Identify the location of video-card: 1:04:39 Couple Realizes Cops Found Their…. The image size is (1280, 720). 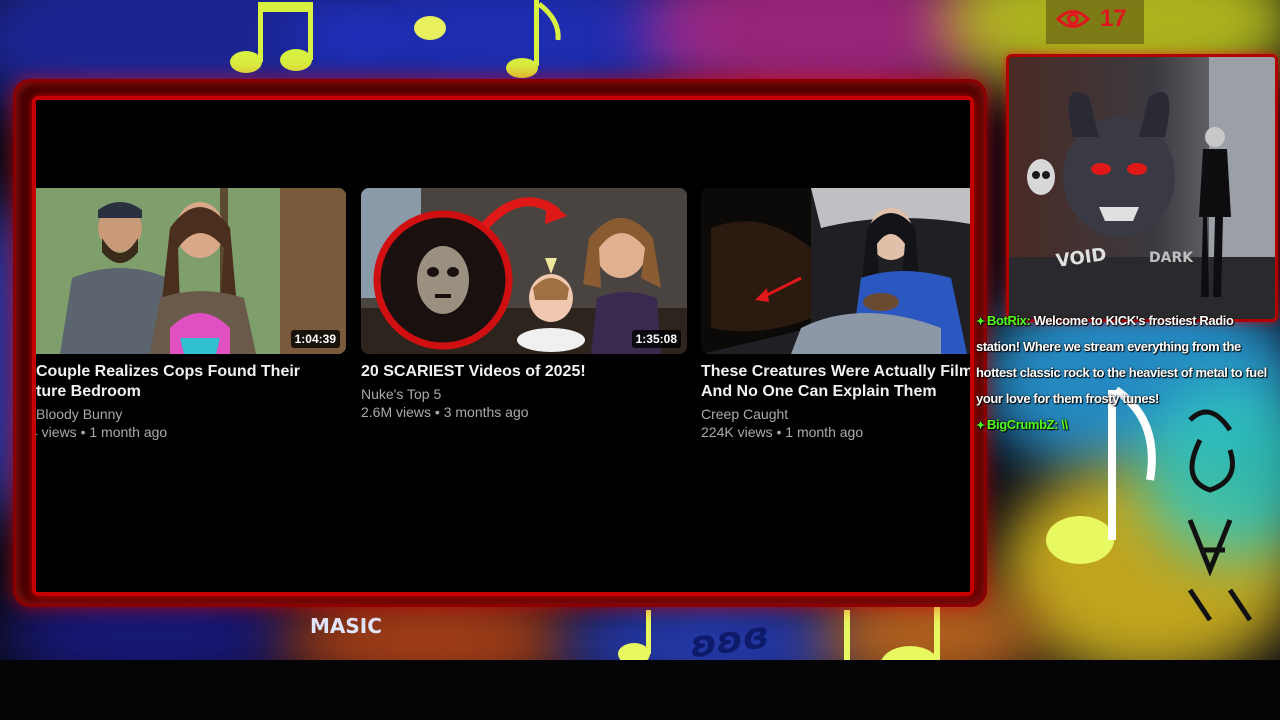
(189, 314).